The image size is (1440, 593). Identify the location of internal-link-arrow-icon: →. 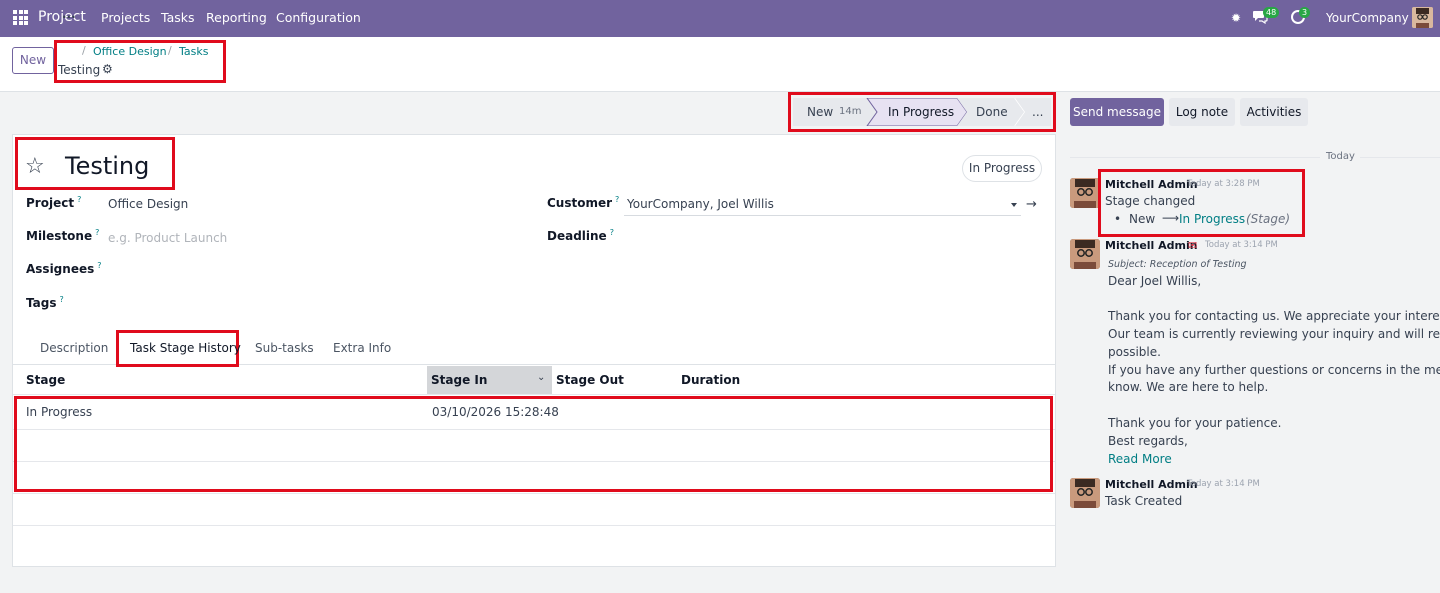
(1031, 204).